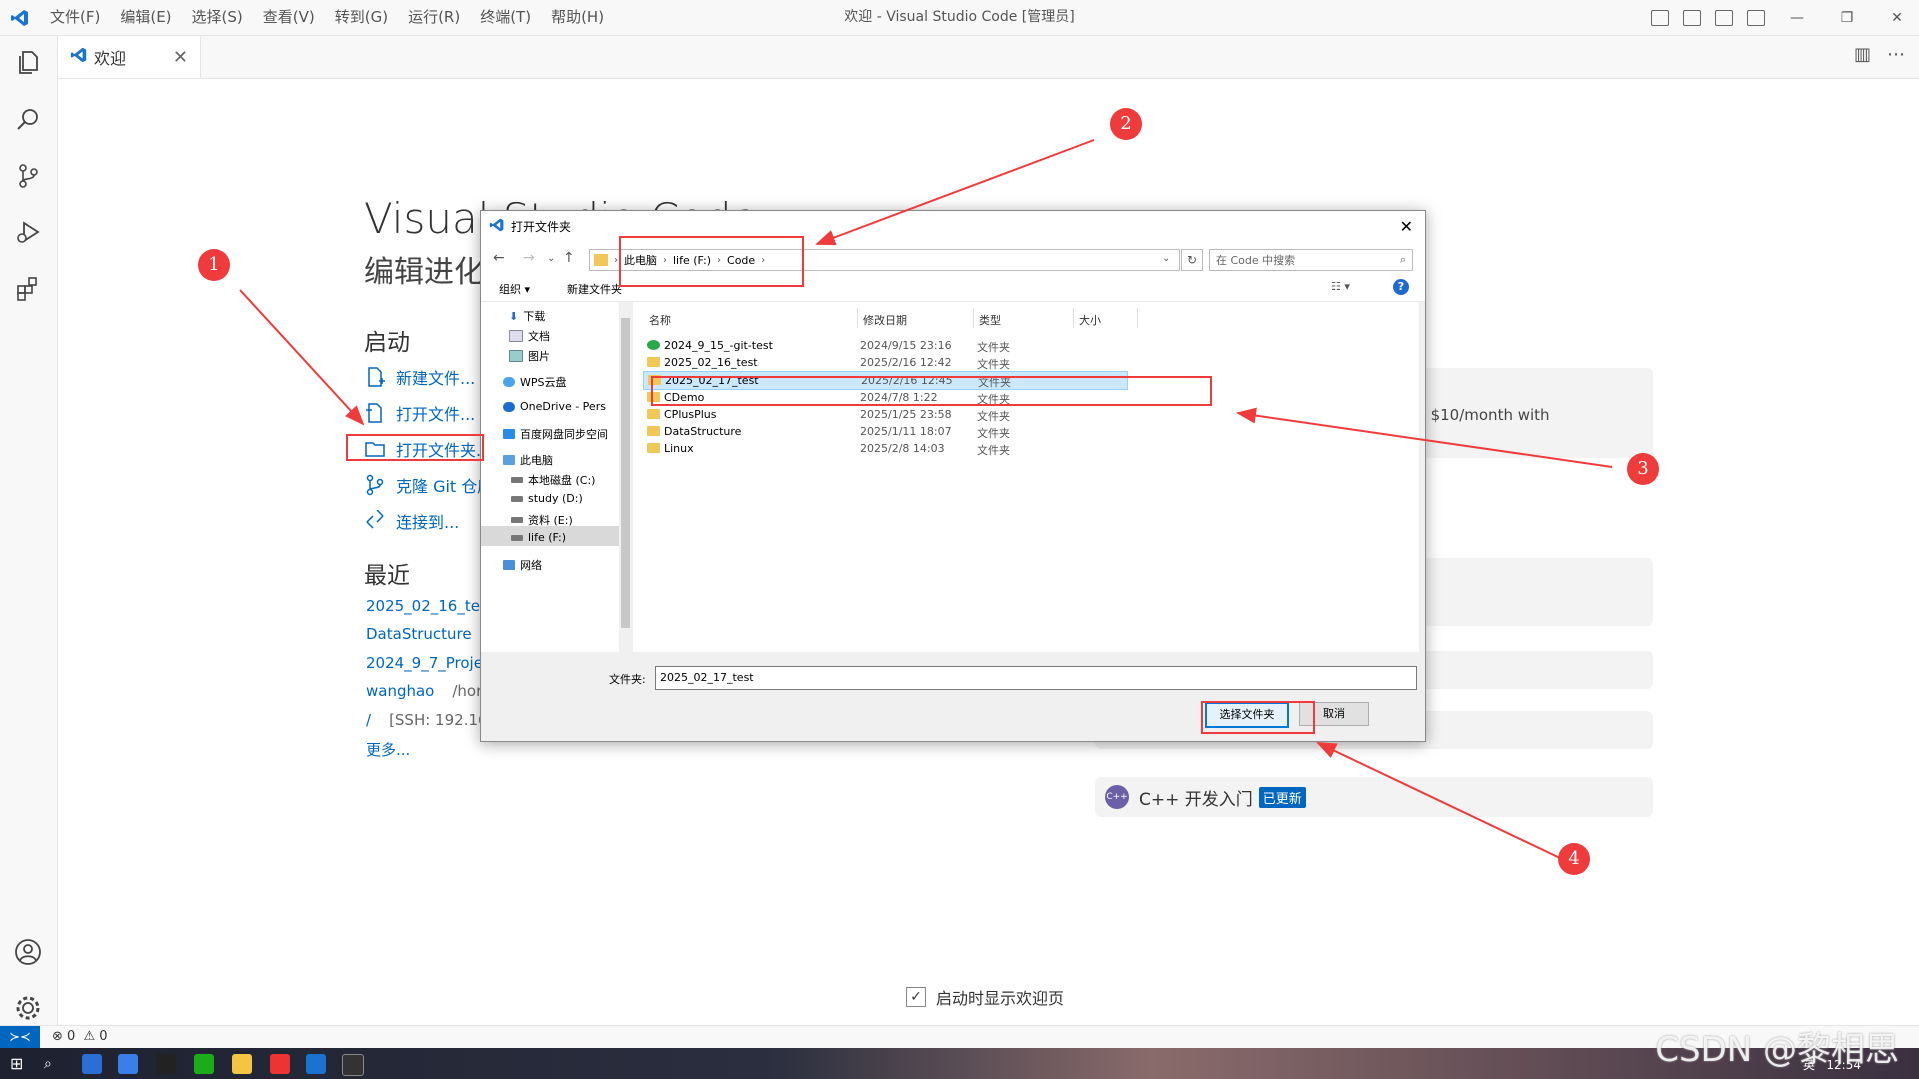 The height and width of the screenshot is (1079, 1919). I want to click on dialog-title: 打开文件夹, so click(541, 226).